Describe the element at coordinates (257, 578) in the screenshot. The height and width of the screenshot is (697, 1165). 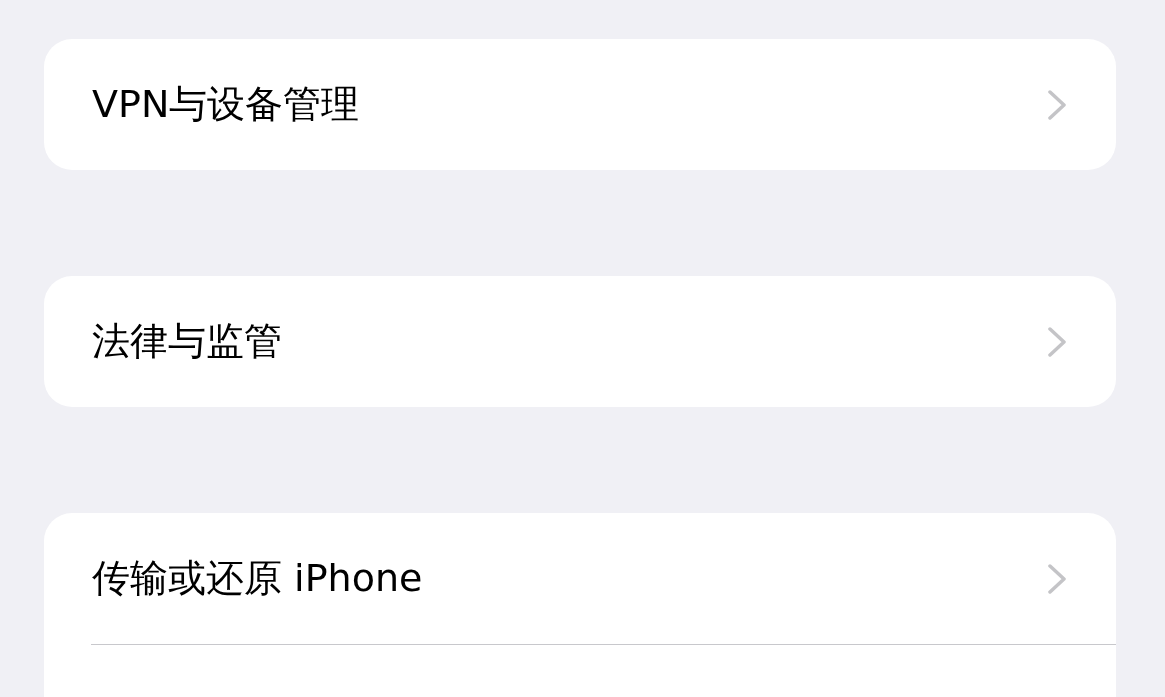
I see `row-label: 传输或还原 iPhone` at that location.